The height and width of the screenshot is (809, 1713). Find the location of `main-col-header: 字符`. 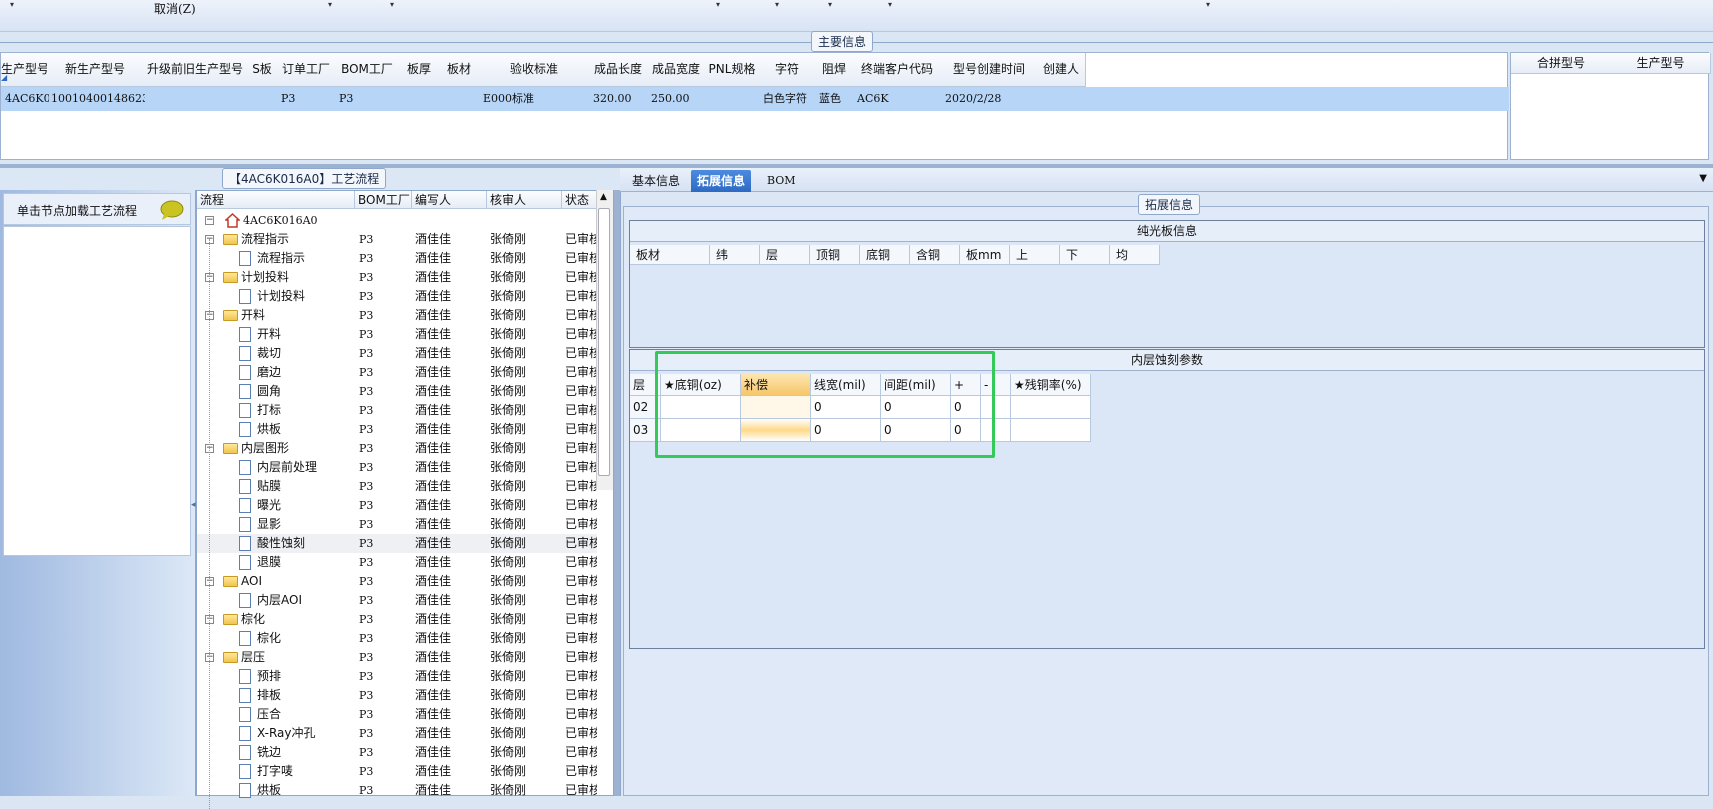

main-col-header: 字符 is located at coordinates (787, 70).